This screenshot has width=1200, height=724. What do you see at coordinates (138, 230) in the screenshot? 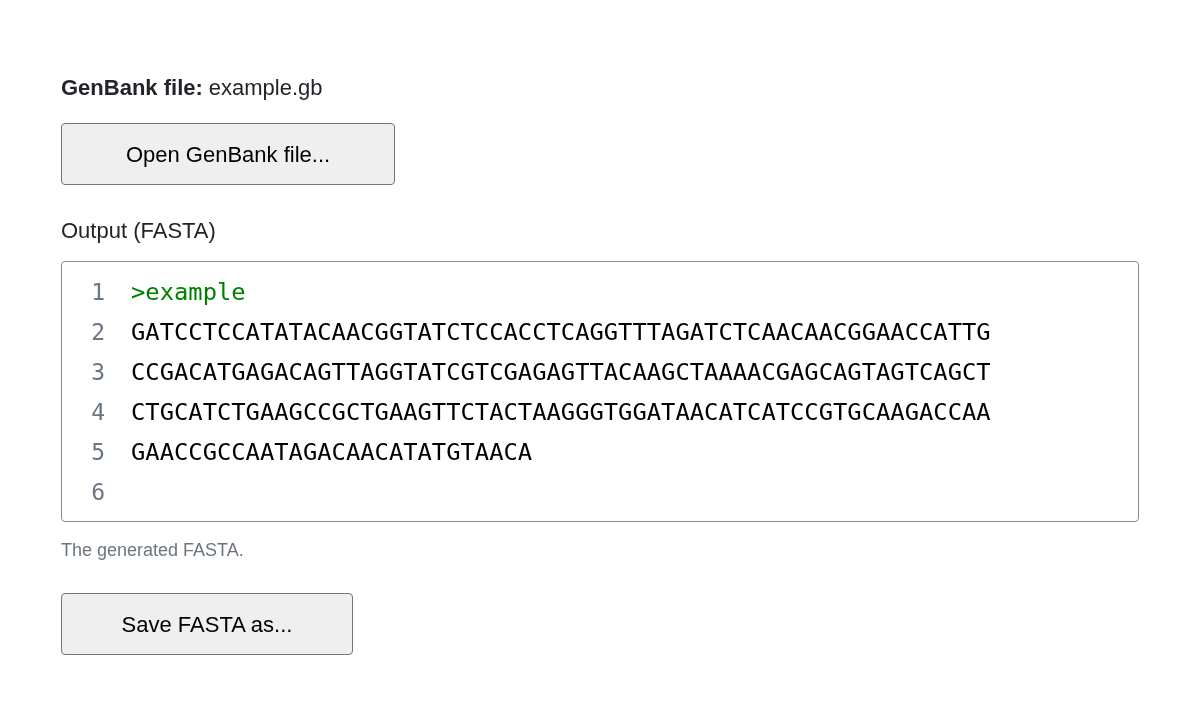
I see `output-label: Output (FASTA)` at bounding box center [138, 230].